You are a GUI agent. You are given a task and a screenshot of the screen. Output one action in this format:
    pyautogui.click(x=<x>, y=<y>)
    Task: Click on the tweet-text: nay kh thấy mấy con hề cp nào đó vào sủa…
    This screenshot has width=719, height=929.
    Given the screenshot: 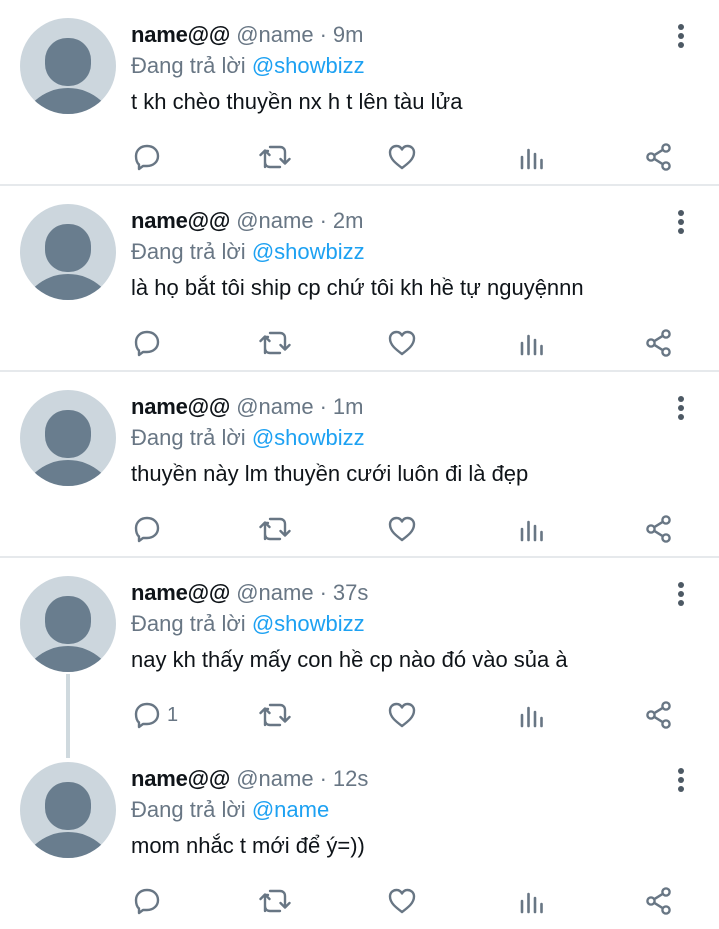 What is the action you would take?
    pyautogui.click(x=349, y=659)
    